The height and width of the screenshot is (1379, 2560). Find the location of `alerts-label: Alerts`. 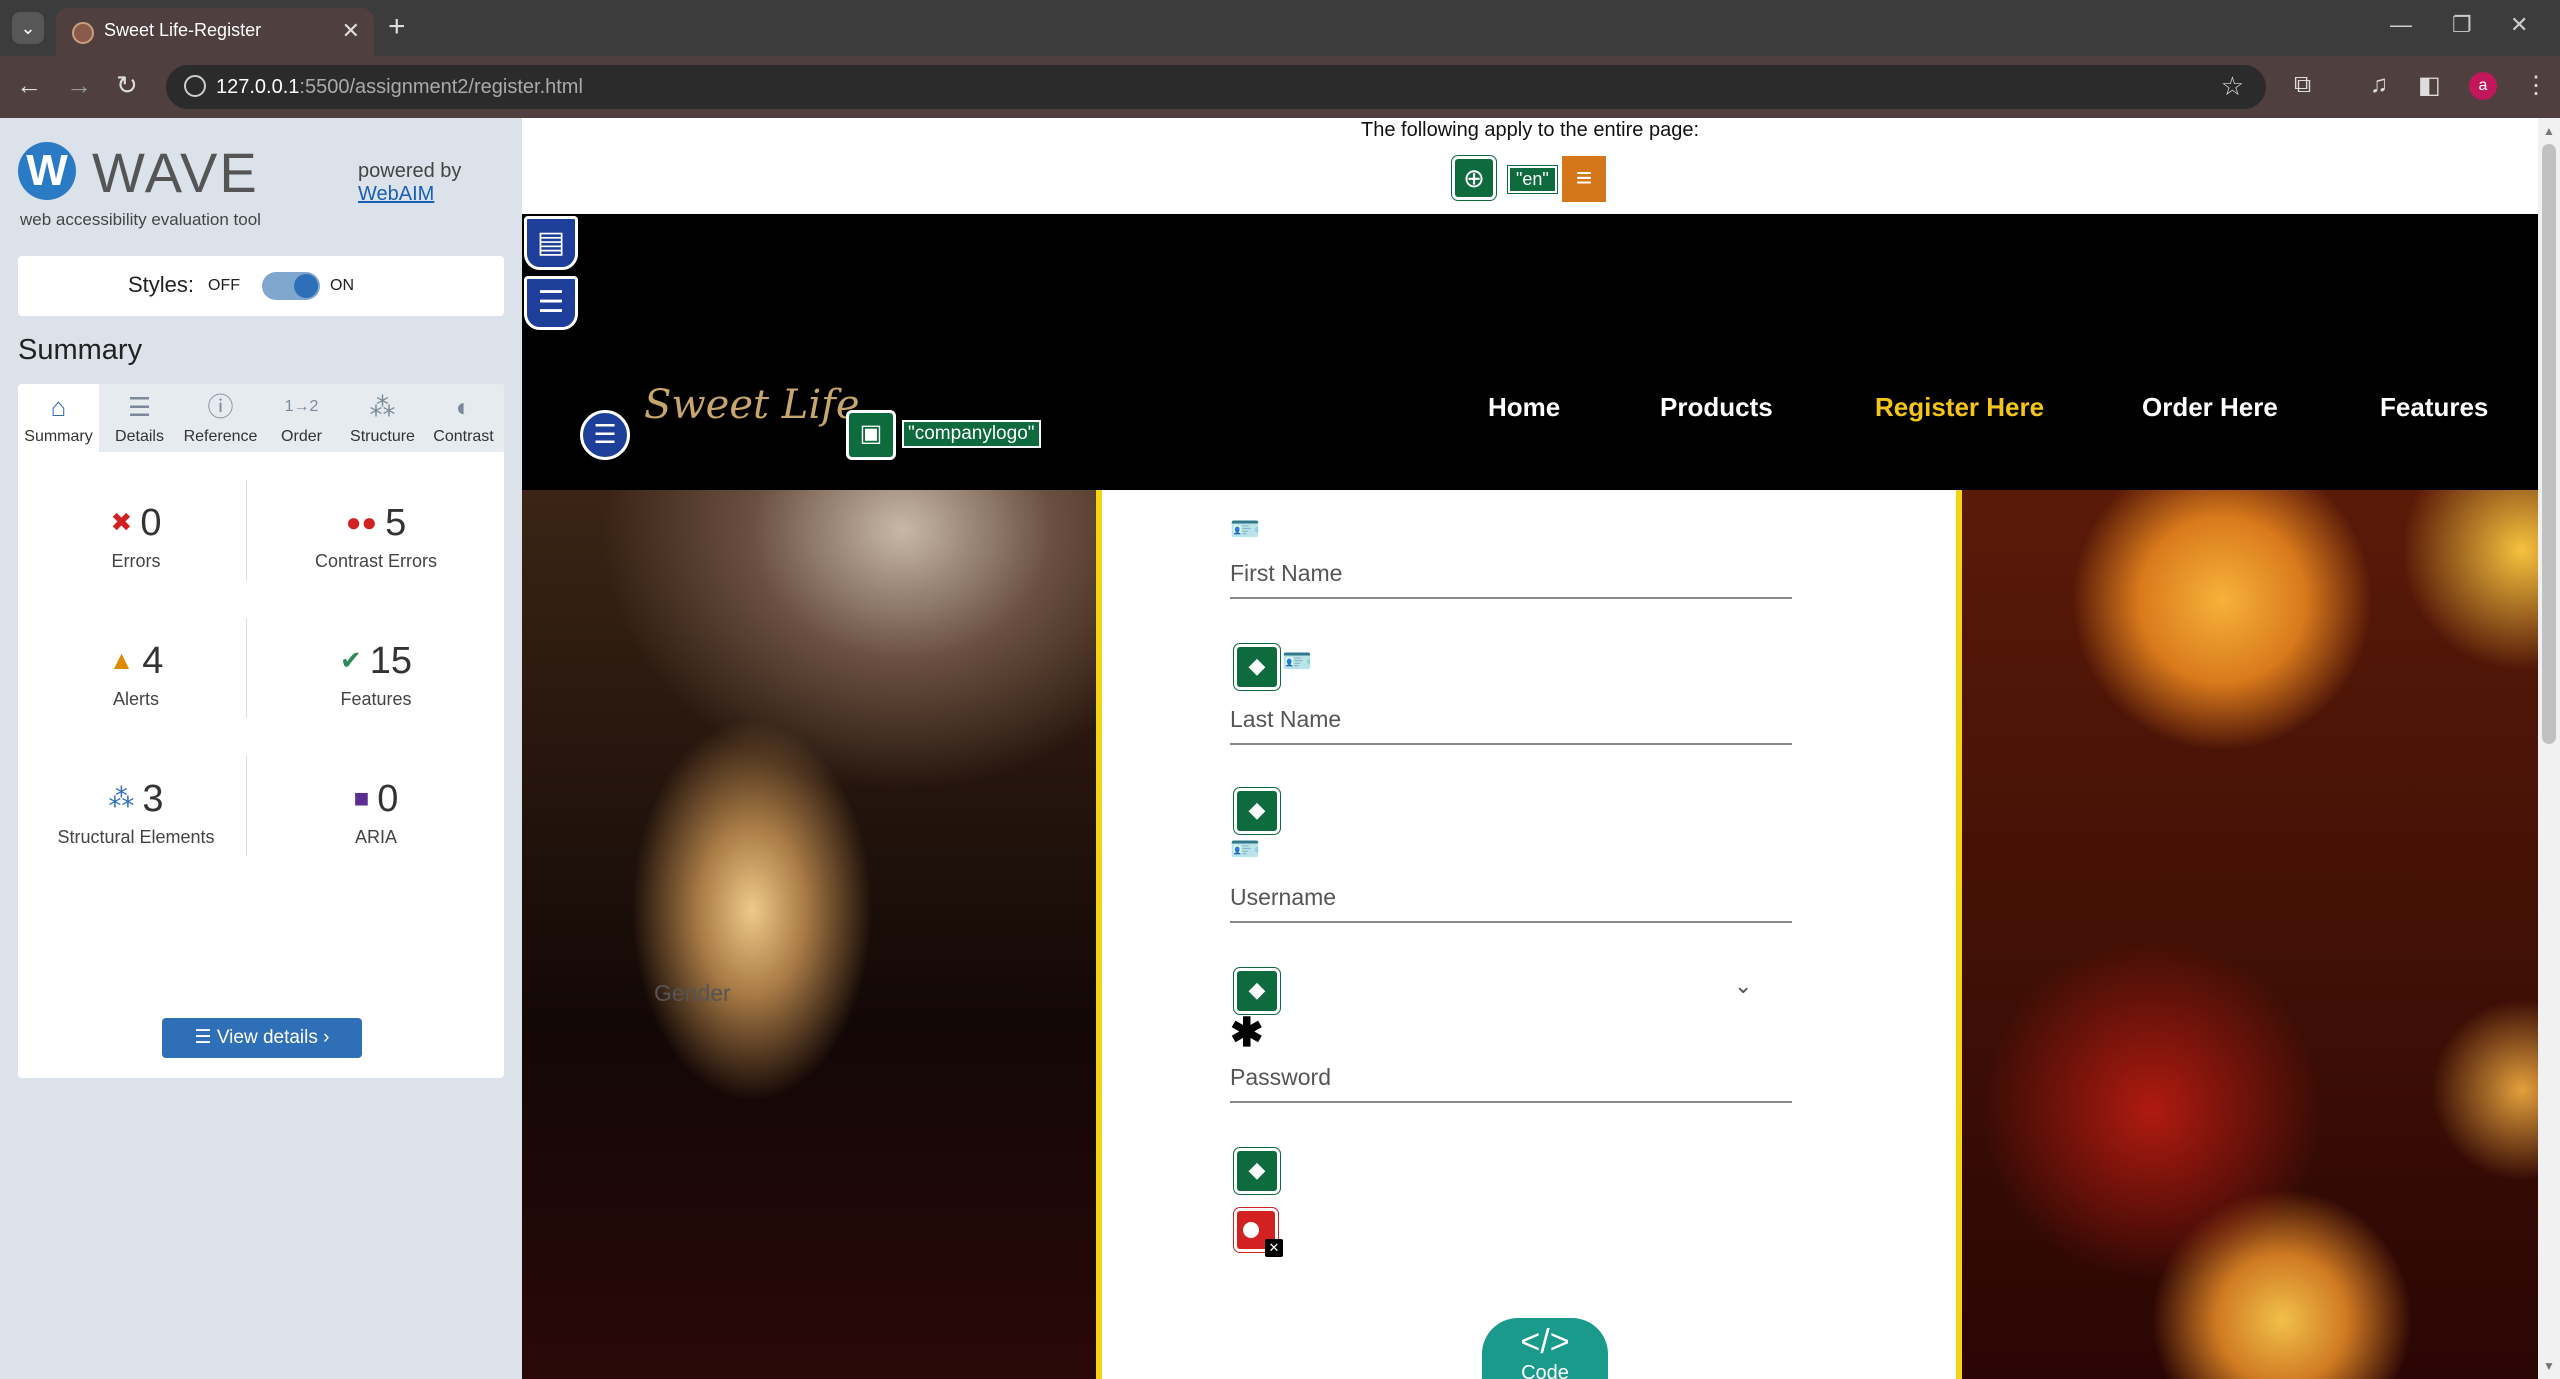

alerts-label: Alerts is located at coordinates (135, 699).